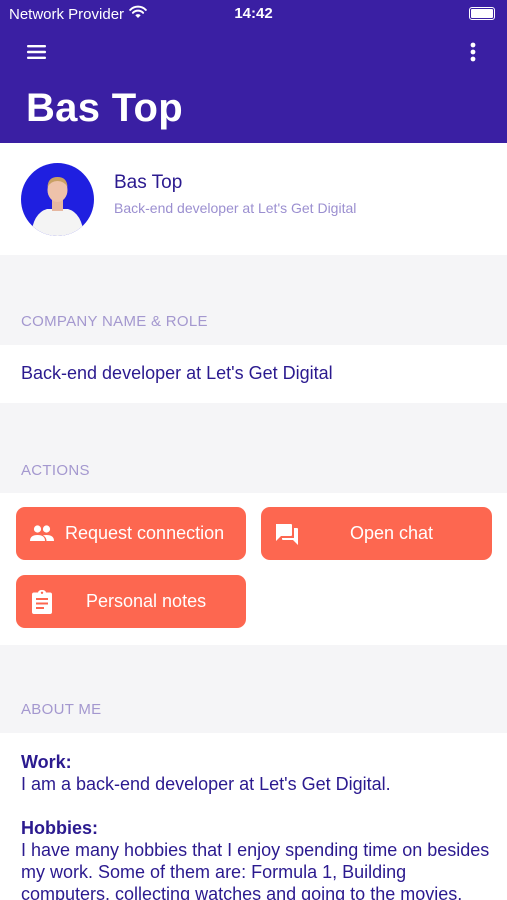 This screenshot has width=507, height=900. I want to click on hobbies-label: Hobbies:, so click(60, 828).